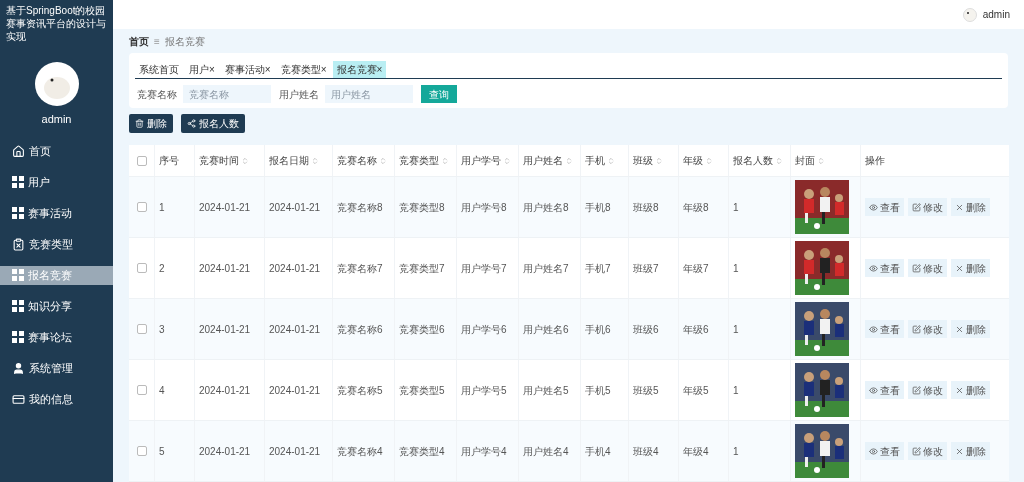  I want to click on clipboard-icon, so click(18, 244).